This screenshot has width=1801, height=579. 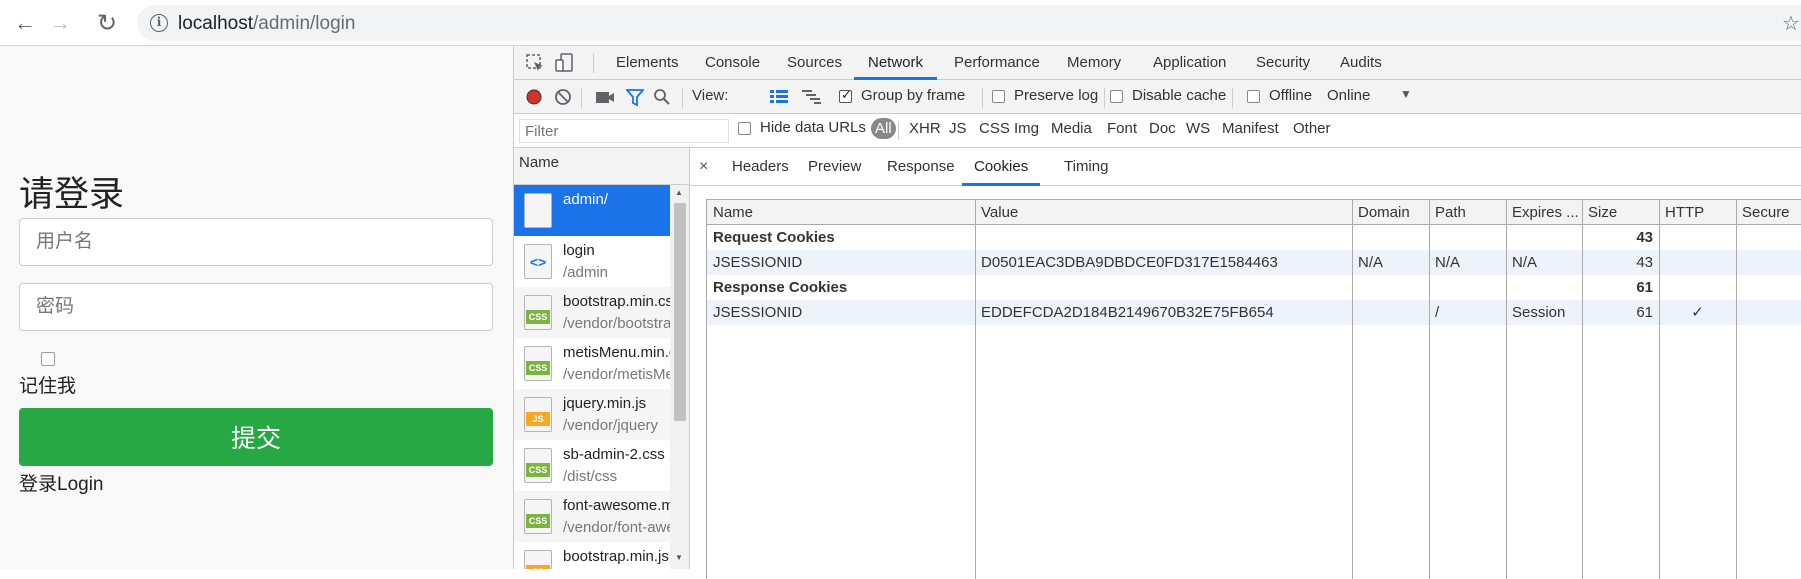 What do you see at coordinates (48, 359) in the screenshot?
I see `remember-me-checkbox` at bounding box center [48, 359].